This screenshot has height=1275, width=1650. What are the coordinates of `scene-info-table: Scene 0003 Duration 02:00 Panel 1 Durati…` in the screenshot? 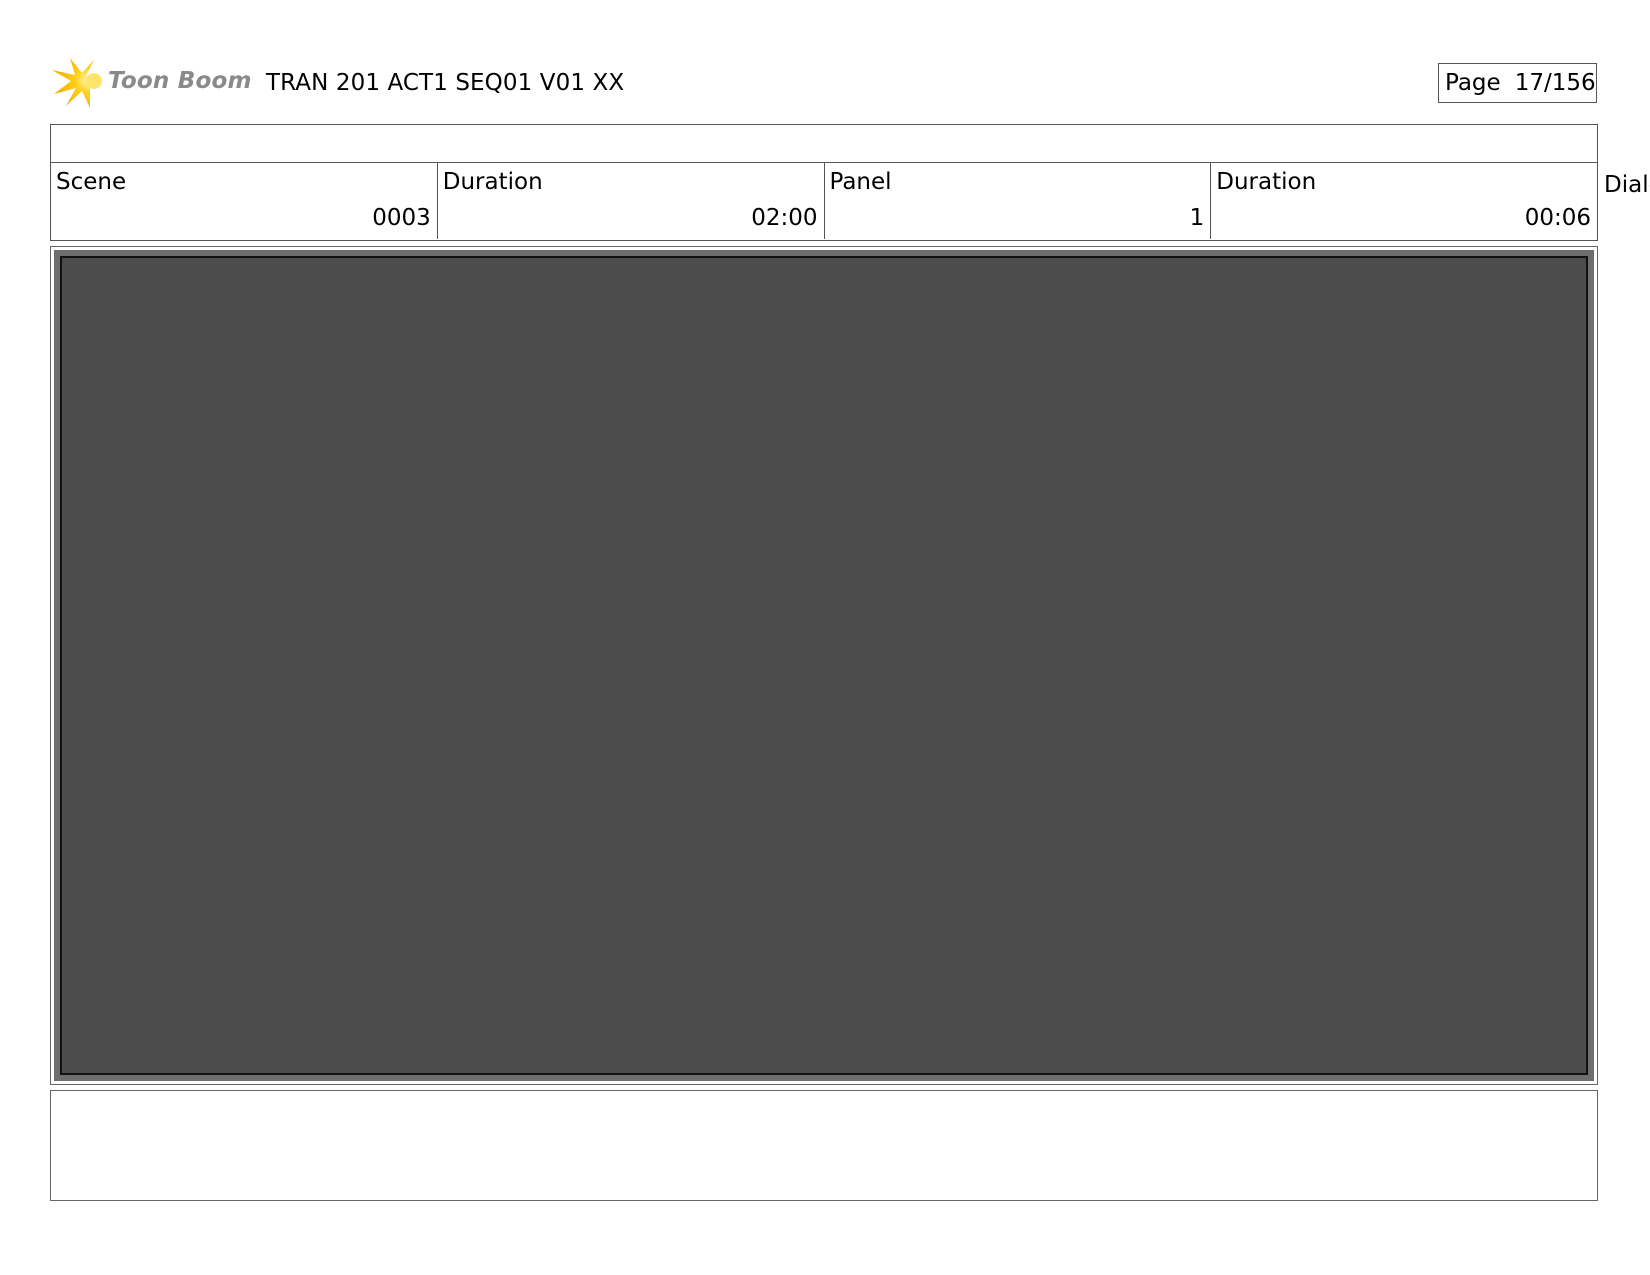 It's located at (824, 182).